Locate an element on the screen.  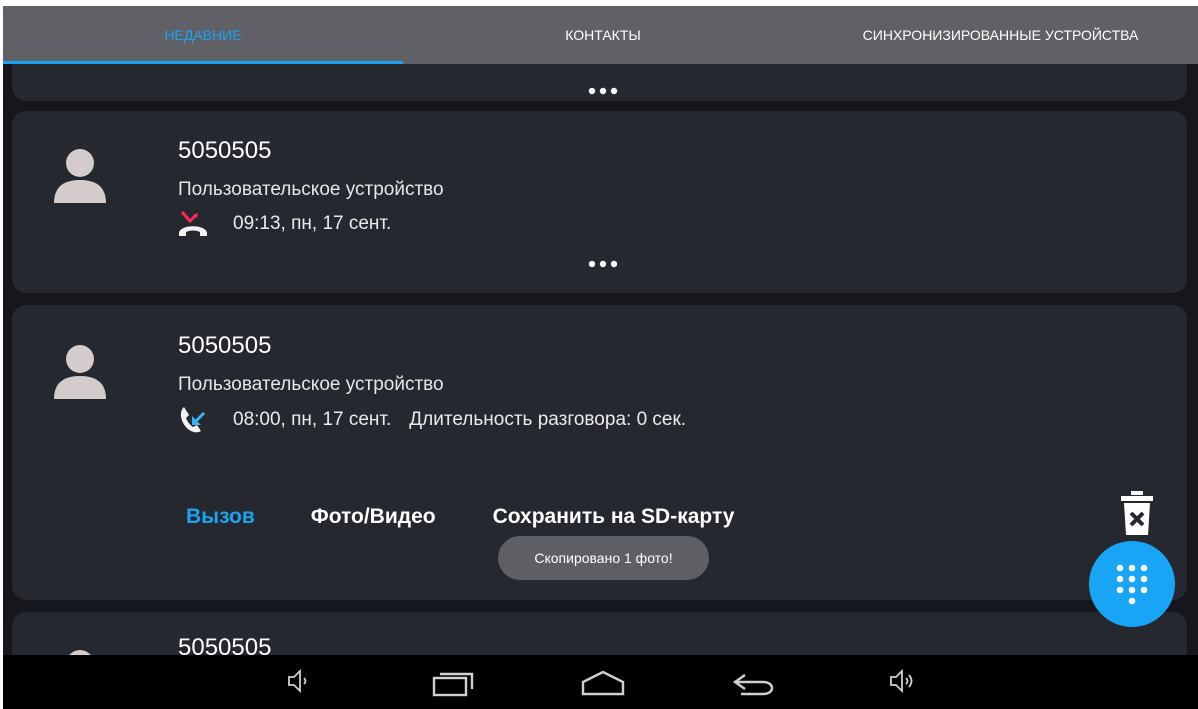
tab-recent: Недавние is located at coordinates (203, 35).